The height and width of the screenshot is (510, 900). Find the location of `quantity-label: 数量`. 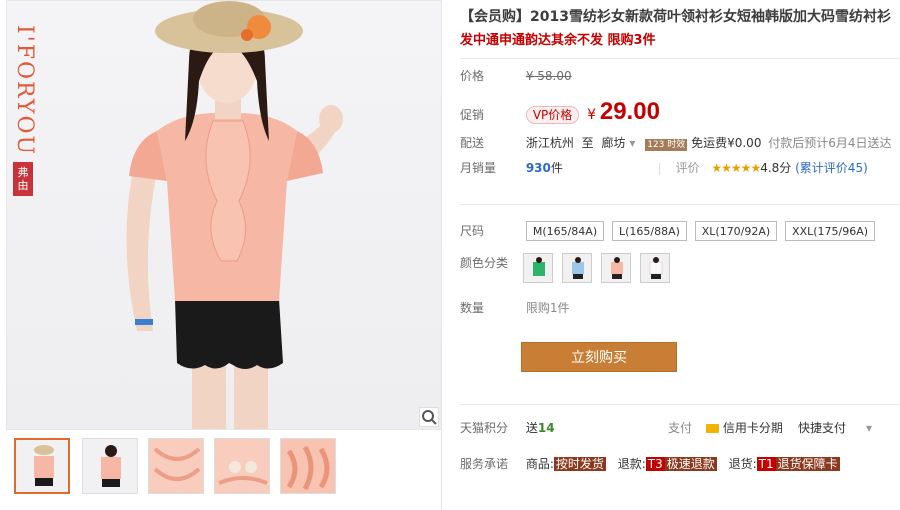

quantity-label: 数量 is located at coordinates (472, 308).